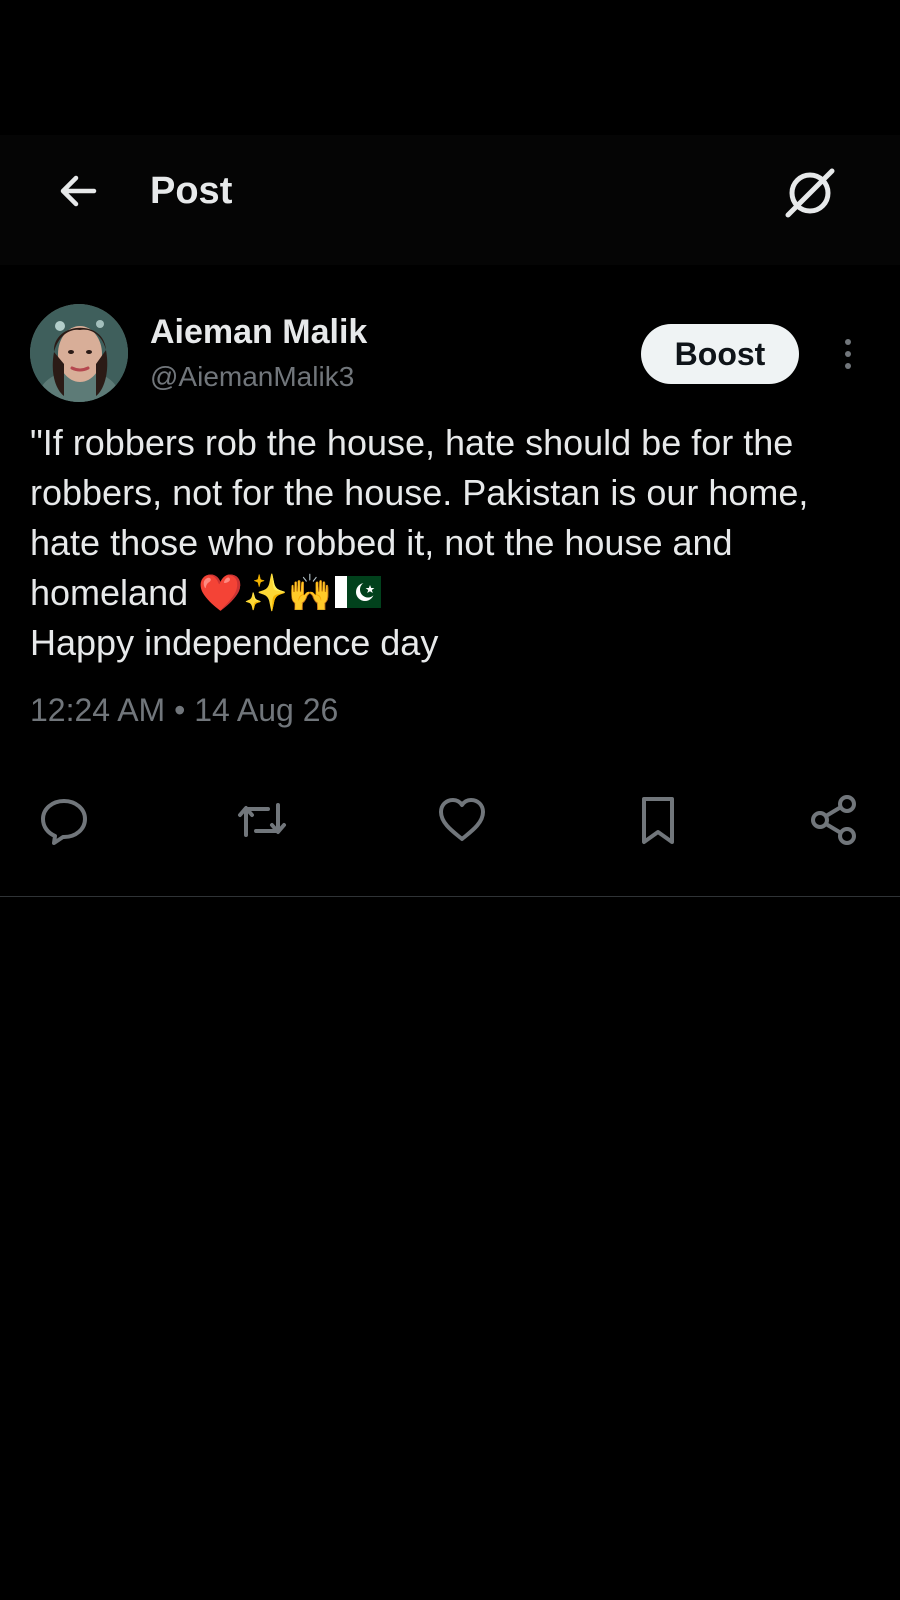 The image size is (900, 1600). I want to click on repost-button, so click(262, 820).